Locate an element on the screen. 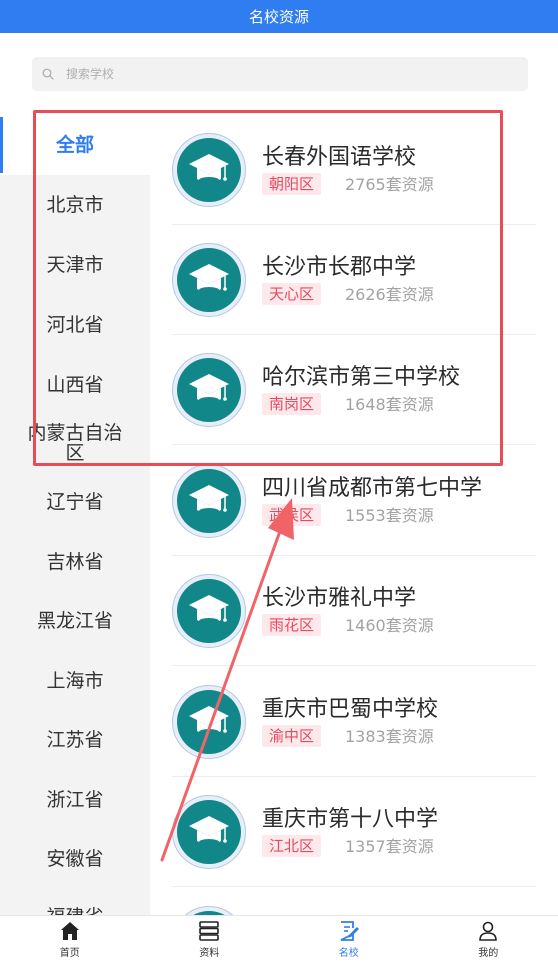  school-row: 哈尔滨市第三中学校 南岗区 1648套资源 is located at coordinates (354, 390).